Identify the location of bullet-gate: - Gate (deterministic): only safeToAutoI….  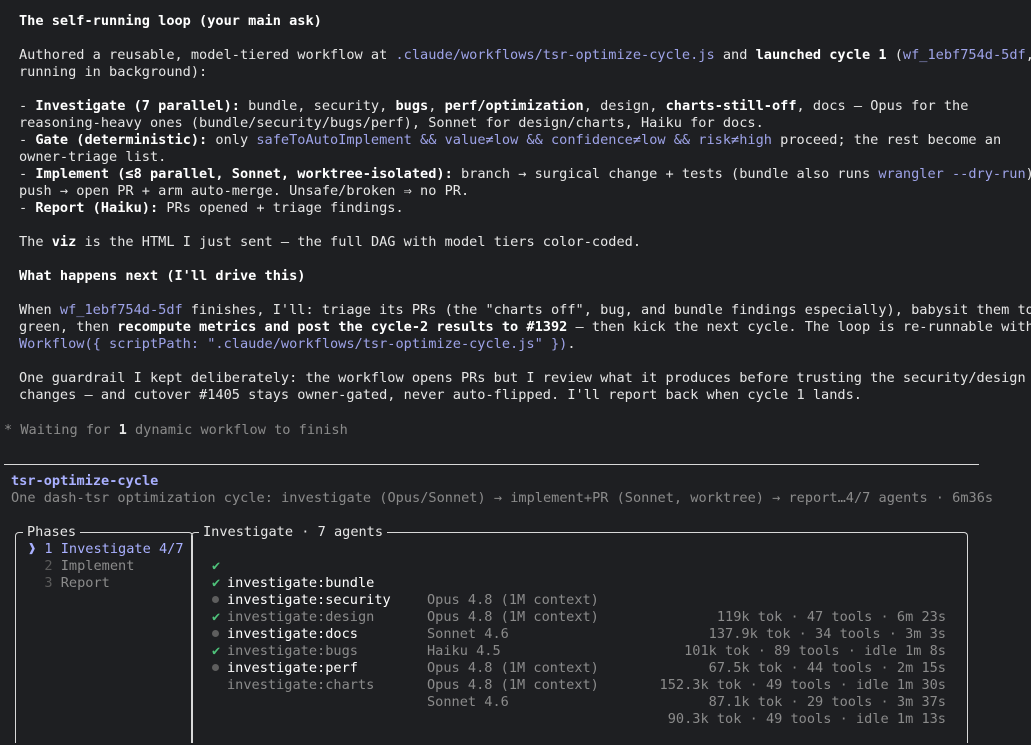
(510, 140).